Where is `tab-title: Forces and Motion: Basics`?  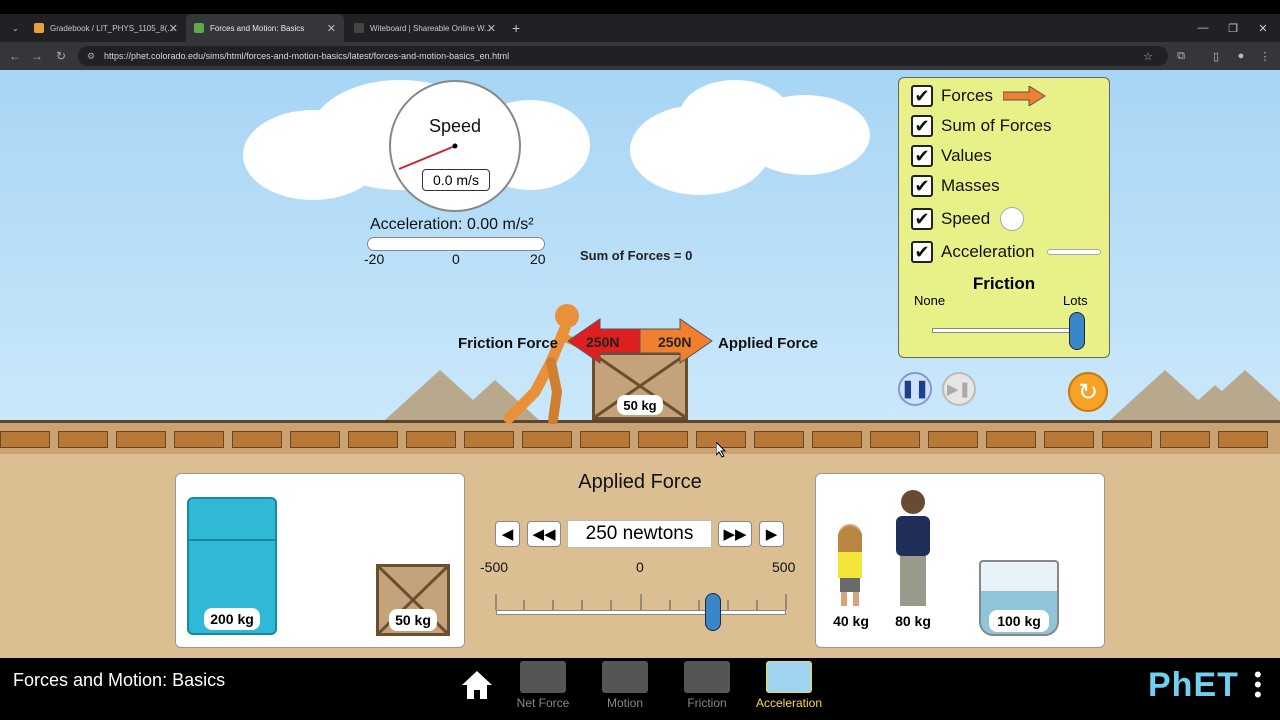
tab-title: Forces and Motion: Basics is located at coordinates (257, 28).